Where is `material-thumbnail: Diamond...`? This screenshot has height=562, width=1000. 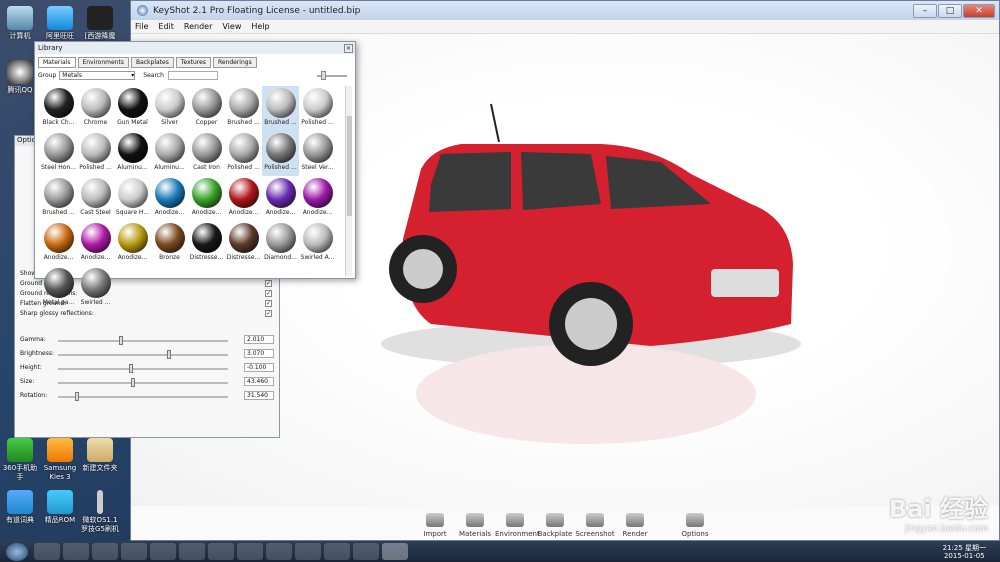 material-thumbnail: Diamond... is located at coordinates (280, 243).